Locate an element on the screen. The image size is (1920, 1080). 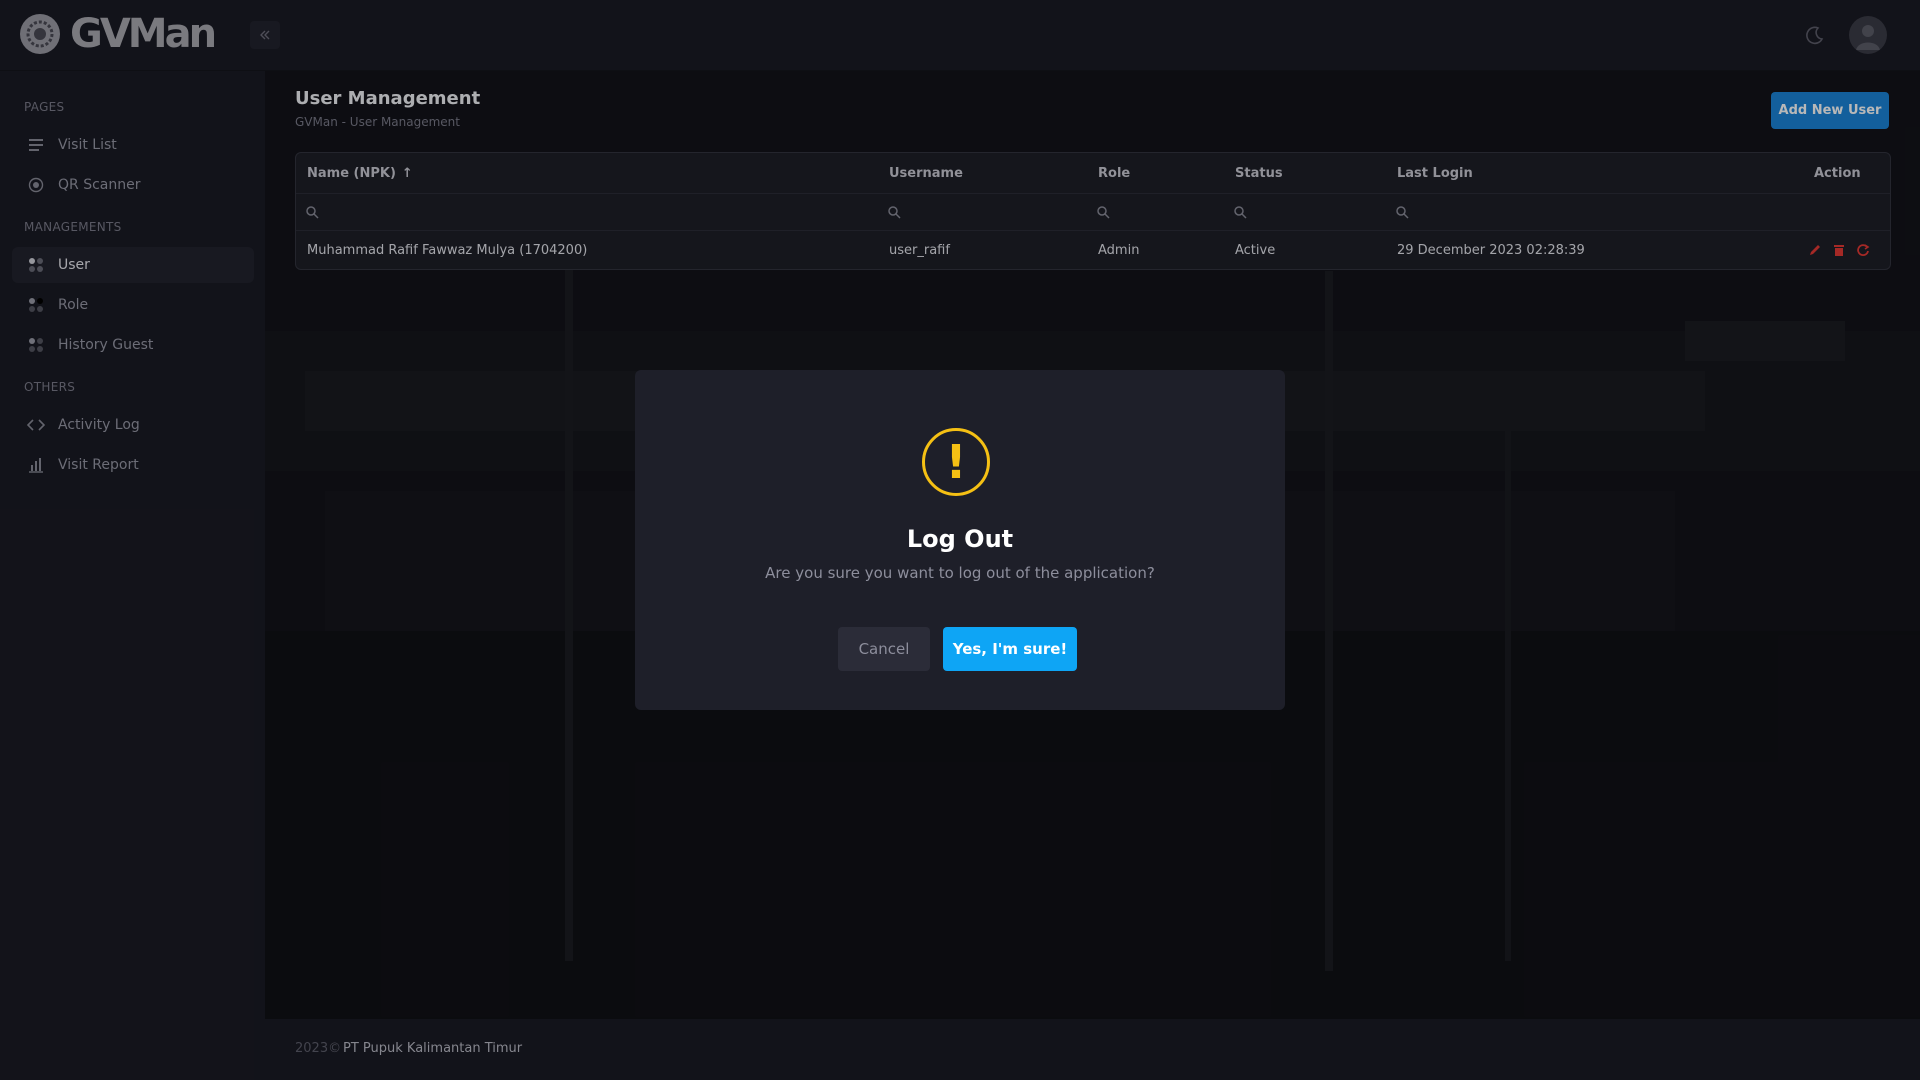
dialog-title: Log Out is located at coordinates (960, 539).